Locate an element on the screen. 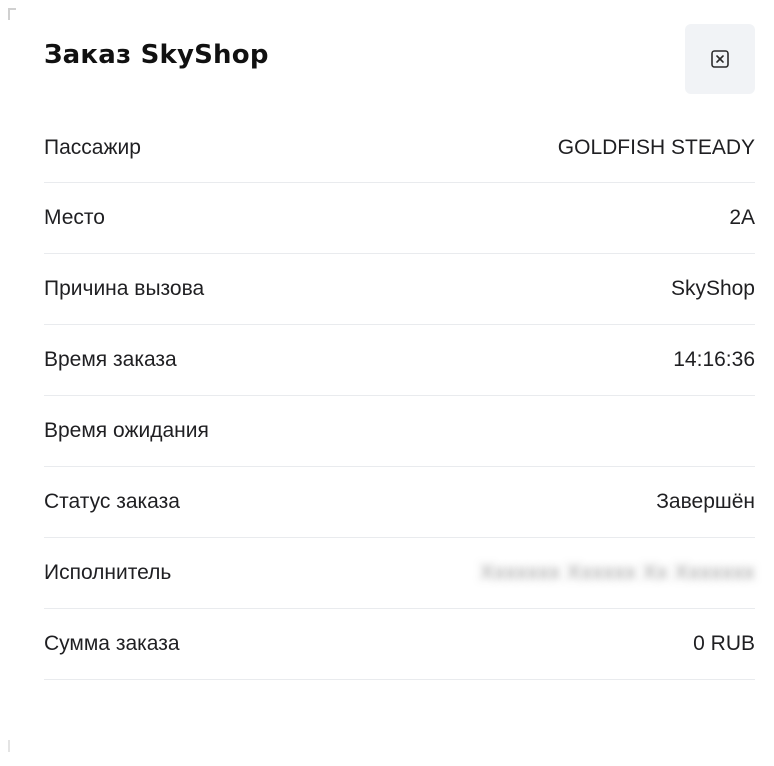  corner-mark is located at coordinates (12, 14).